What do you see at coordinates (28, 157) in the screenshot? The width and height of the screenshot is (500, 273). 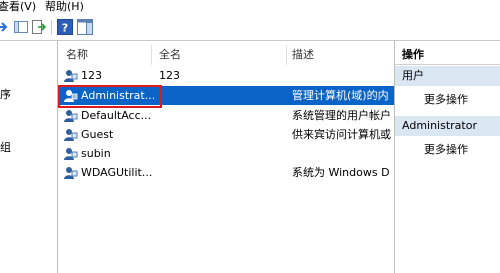 I see `console-tree: 序 组` at bounding box center [28, 157].